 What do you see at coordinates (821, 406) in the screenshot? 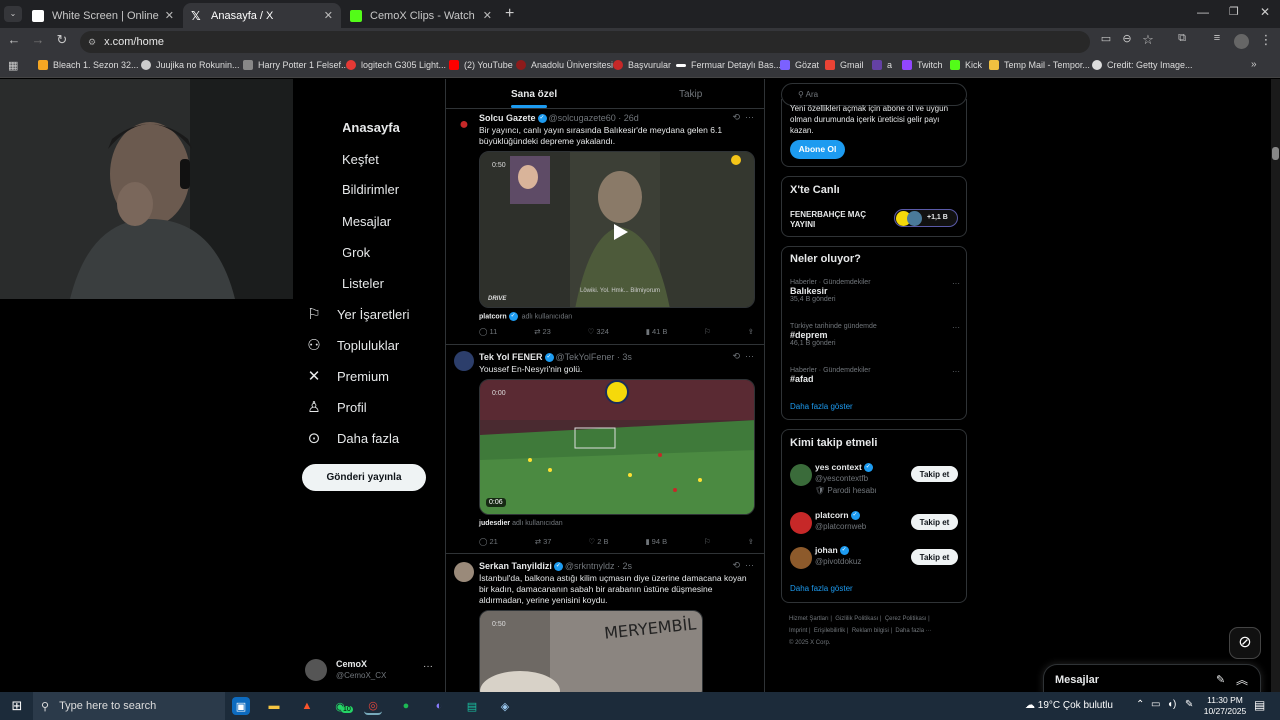
I see `show-more-trends: Daha fazla göster` at bounding box center [821, 406].